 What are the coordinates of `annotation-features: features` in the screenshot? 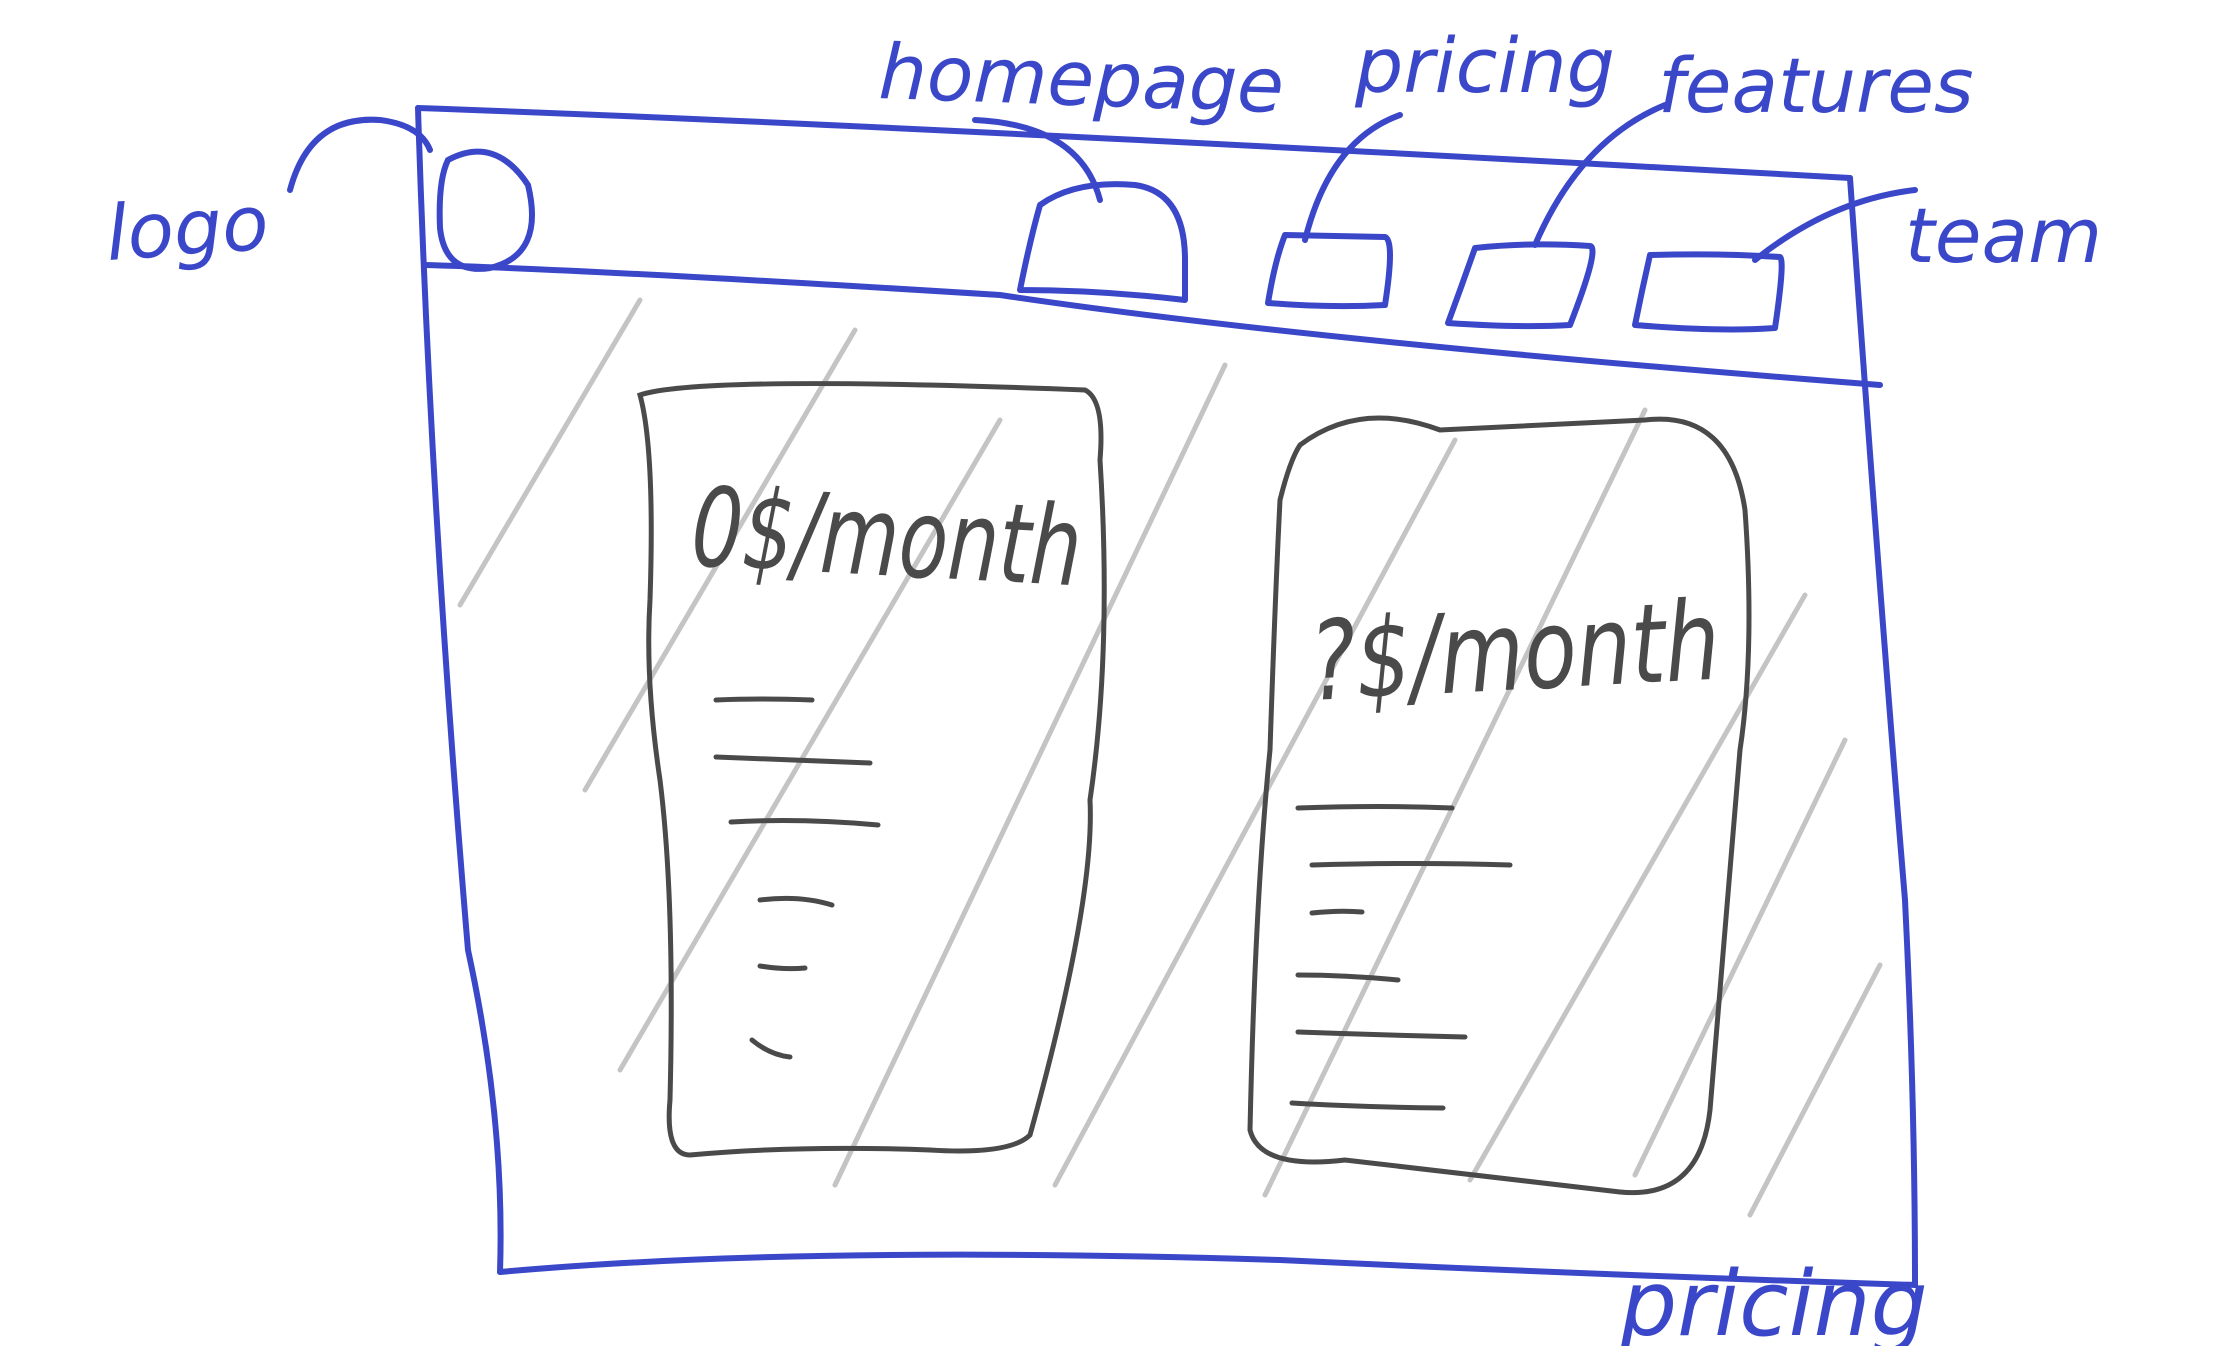 It's located at (1816, 85).